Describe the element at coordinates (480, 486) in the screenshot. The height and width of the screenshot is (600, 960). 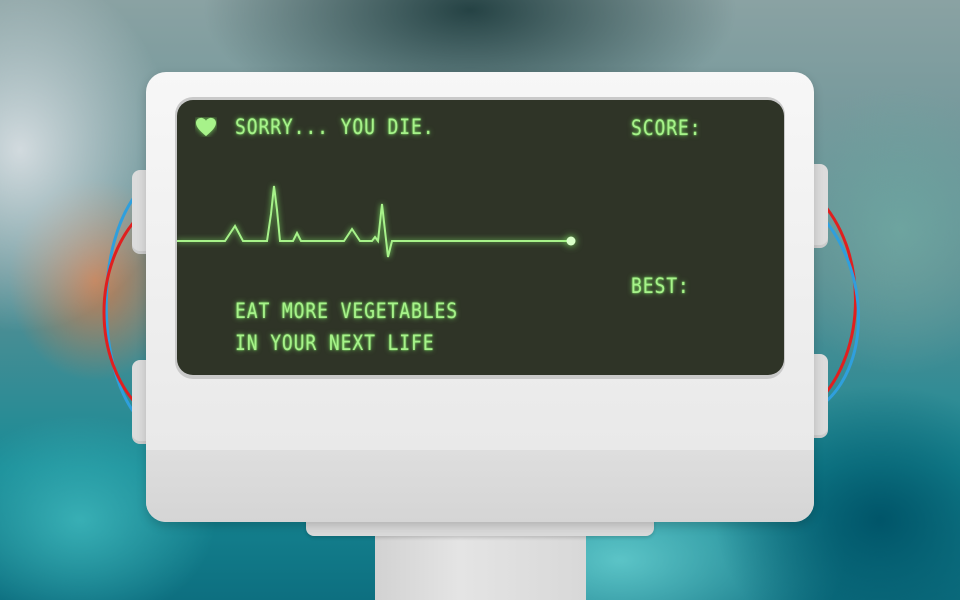
I see `monitor-base-panel` at that location.